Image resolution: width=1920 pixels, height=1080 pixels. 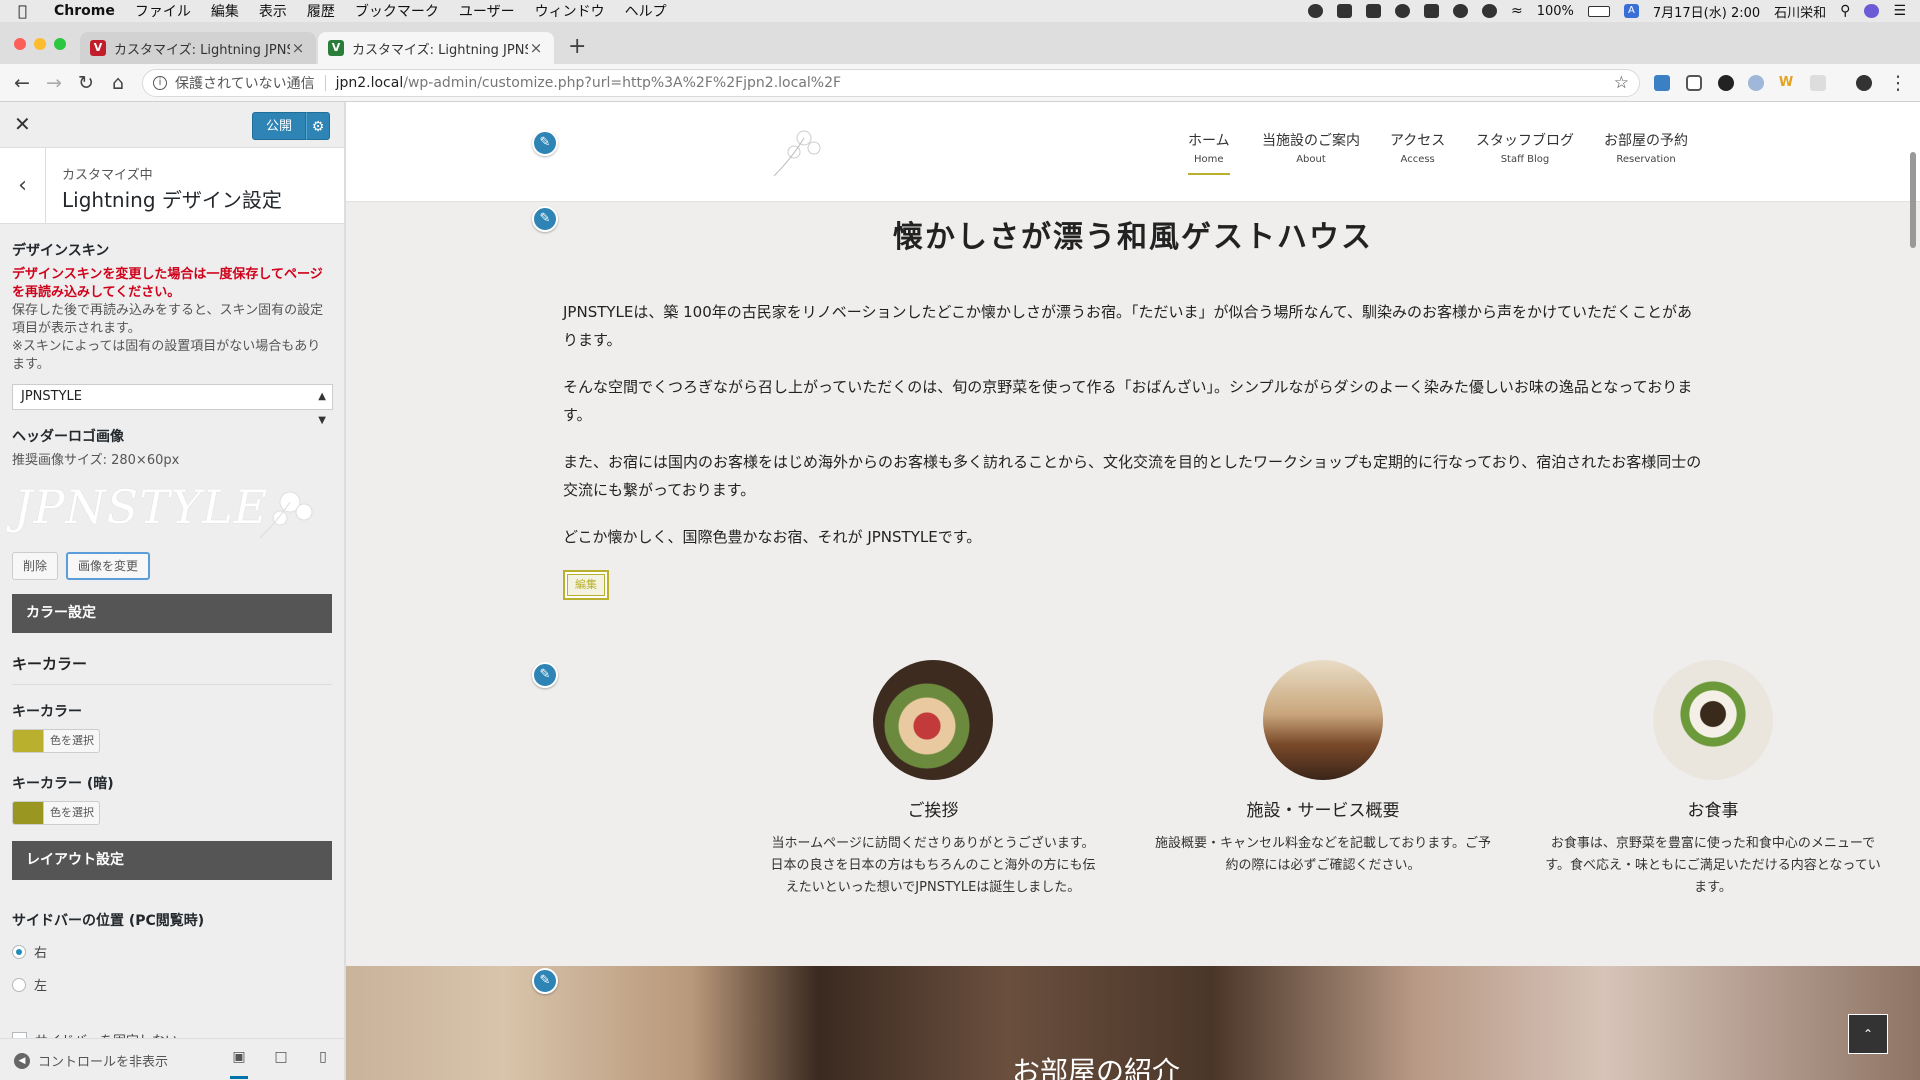 What do you see at coordinates (321, 11) in the screenshot?
I see `menu-history: 履歴` at bounding box center [321, 11].